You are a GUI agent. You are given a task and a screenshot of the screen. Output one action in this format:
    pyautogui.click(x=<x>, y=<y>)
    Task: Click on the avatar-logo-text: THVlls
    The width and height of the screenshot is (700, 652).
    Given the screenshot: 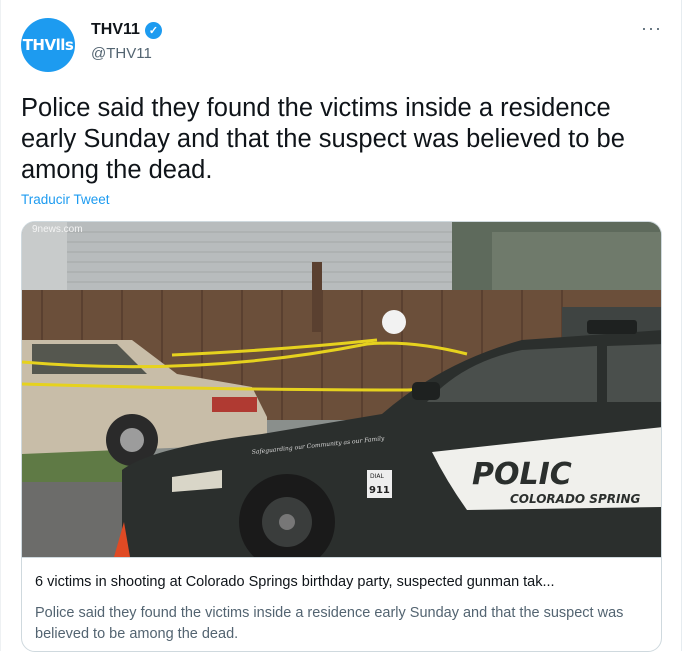 What is the action you would take?
    pyautogui.click(x=48, y=45)
    